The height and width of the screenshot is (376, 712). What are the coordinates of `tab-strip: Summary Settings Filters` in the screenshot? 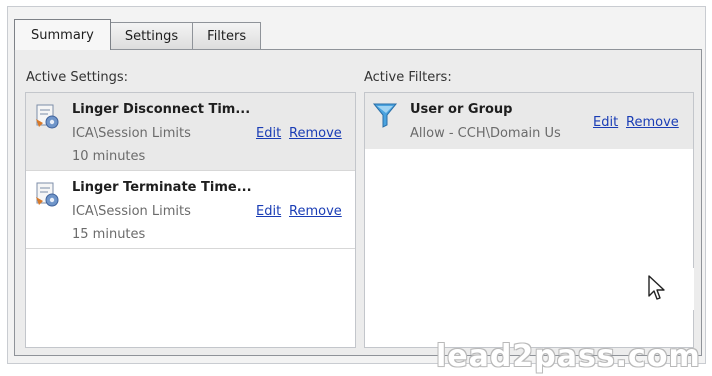 It's located at (138, 34).